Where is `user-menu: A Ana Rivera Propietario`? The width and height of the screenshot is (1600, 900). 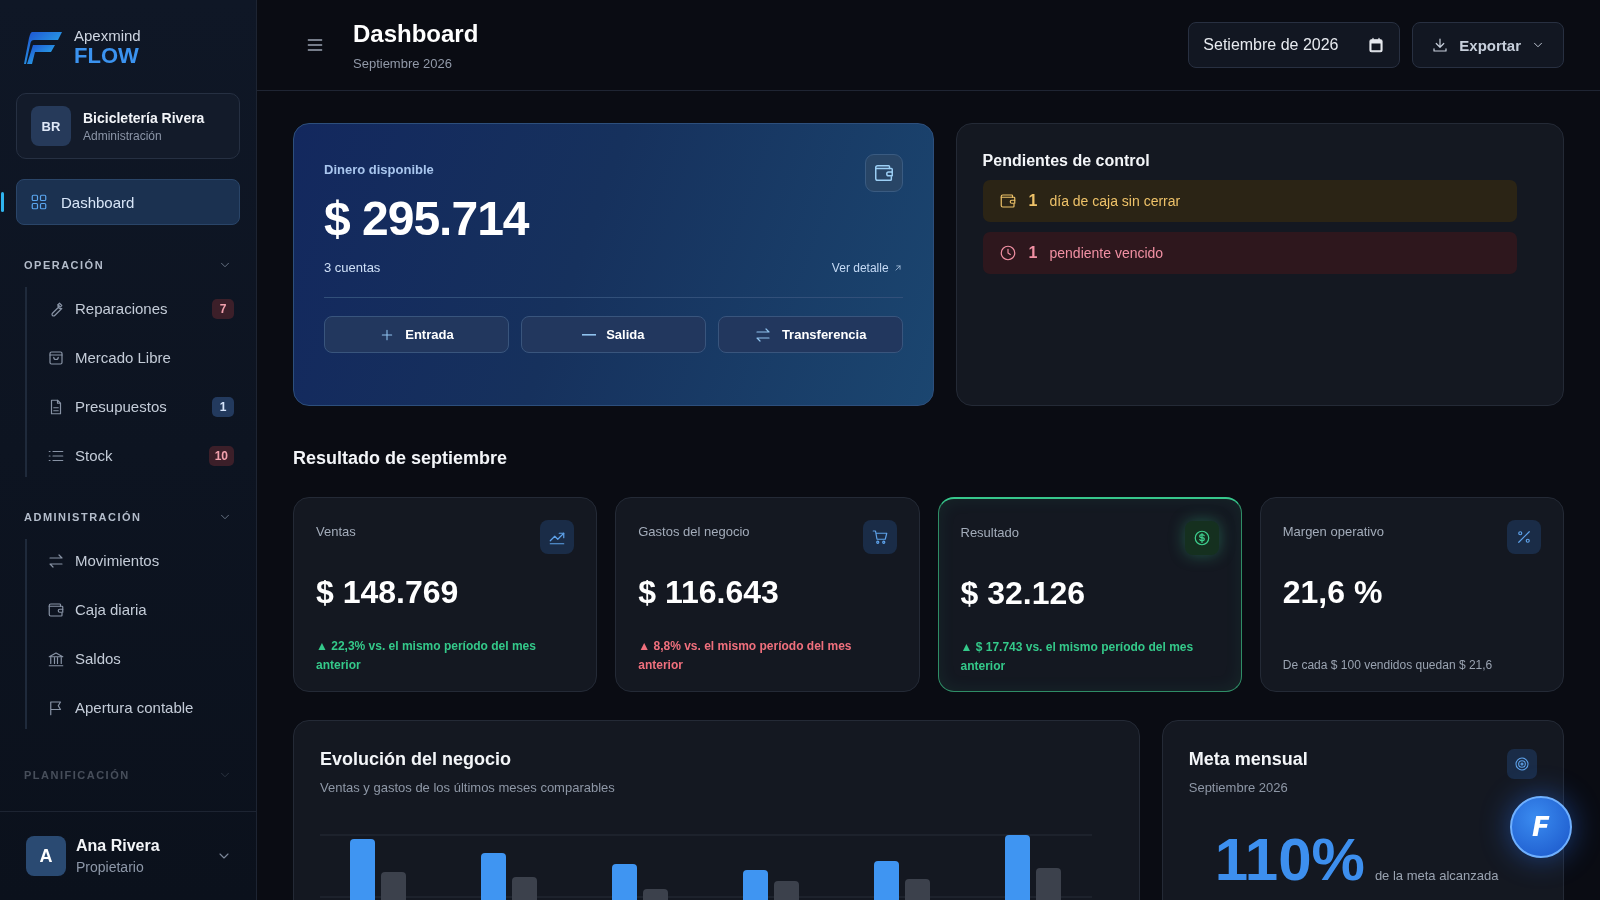 user-menu: A Ana Rivera Propietario is located at coordinates (128, 855).